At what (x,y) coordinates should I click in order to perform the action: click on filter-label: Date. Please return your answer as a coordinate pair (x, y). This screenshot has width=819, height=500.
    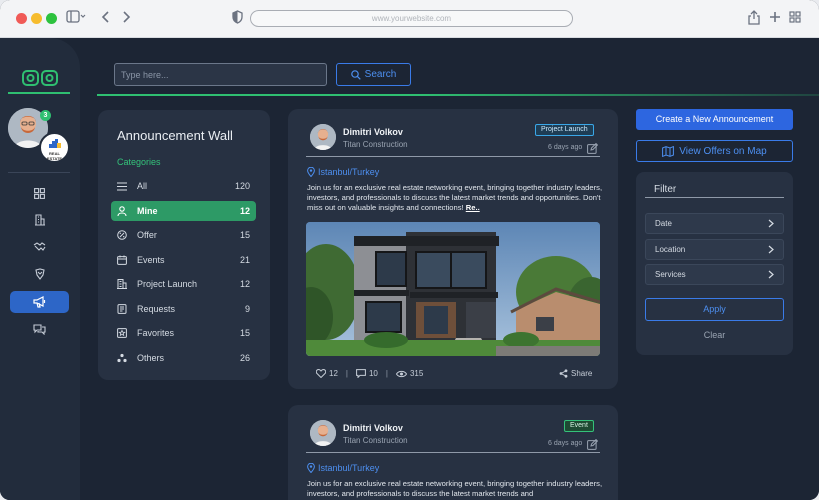
    Looking at the image, I should click on (663, 223).